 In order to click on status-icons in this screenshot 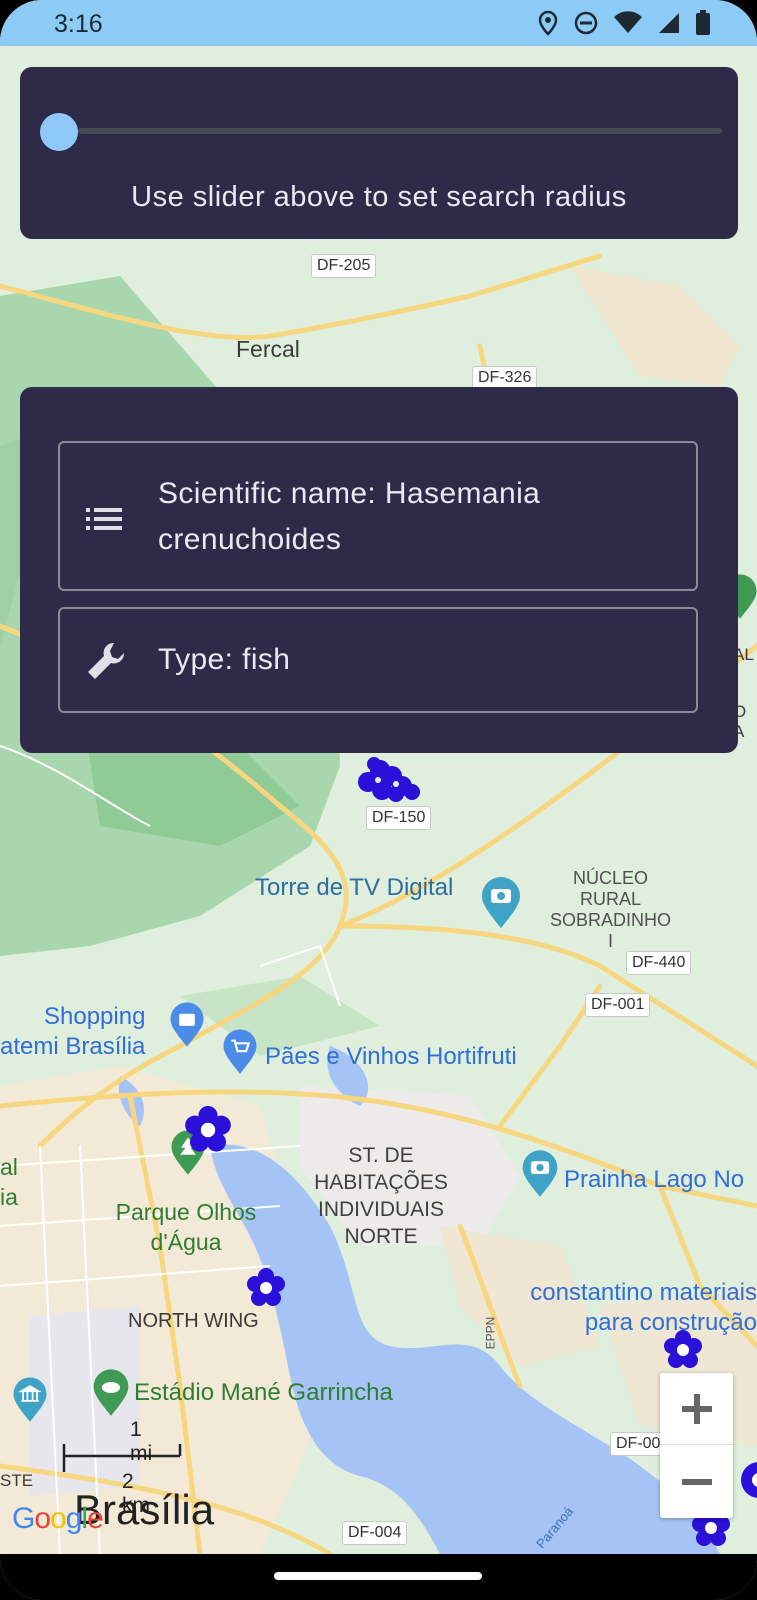, I will do `click(624, 23)`.